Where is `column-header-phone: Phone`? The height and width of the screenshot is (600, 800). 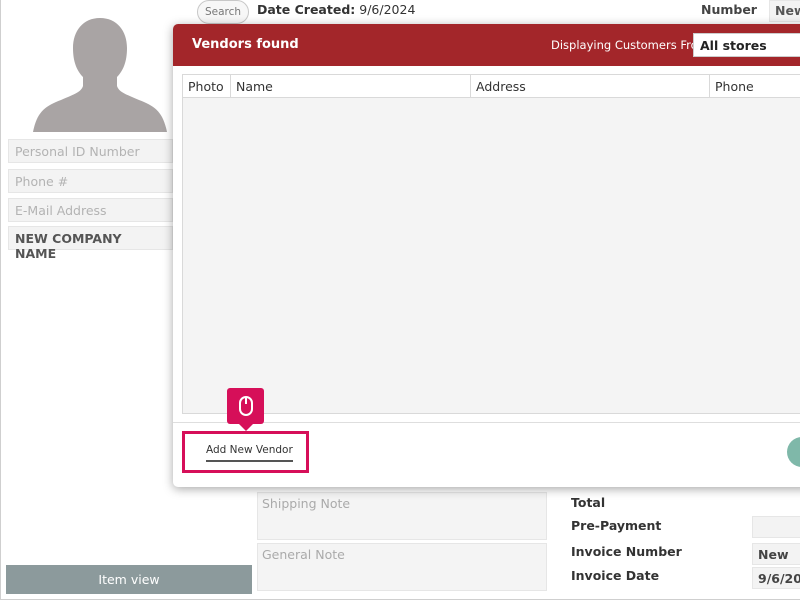 column-header-phone: Phone is located at coordinates (755, 86).